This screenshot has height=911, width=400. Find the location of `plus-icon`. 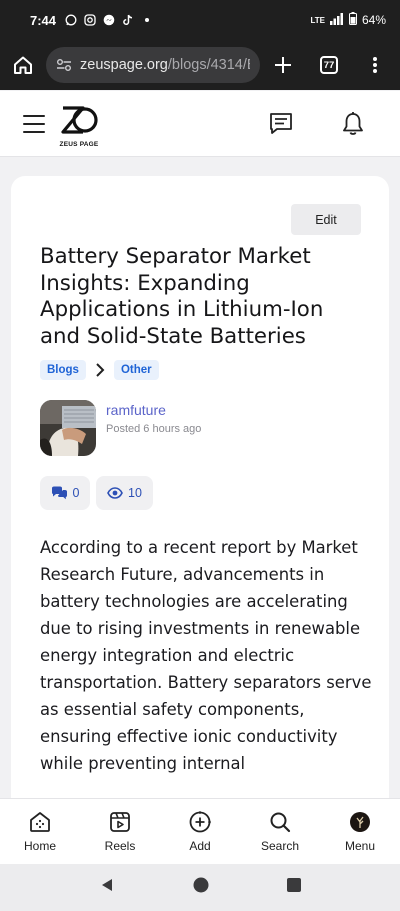

plus-icon is located at coordinates (283, 65).